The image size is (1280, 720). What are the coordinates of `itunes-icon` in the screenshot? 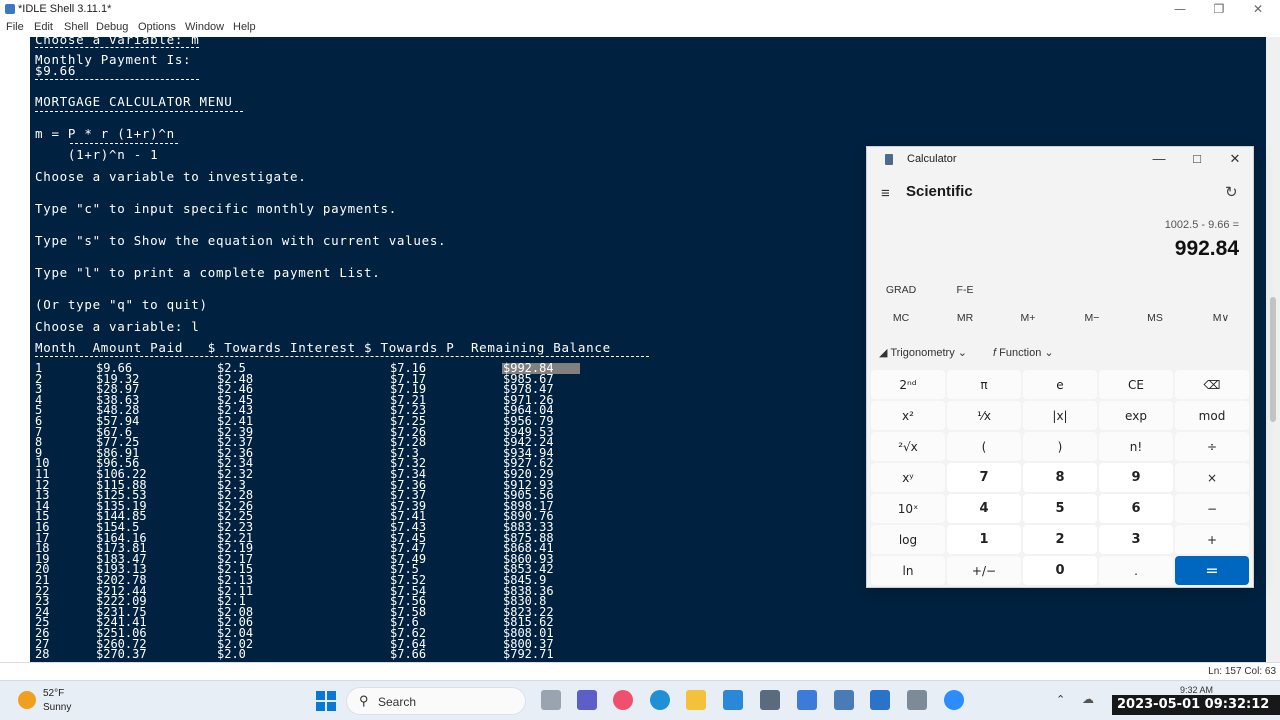 It's located at (623, 700).